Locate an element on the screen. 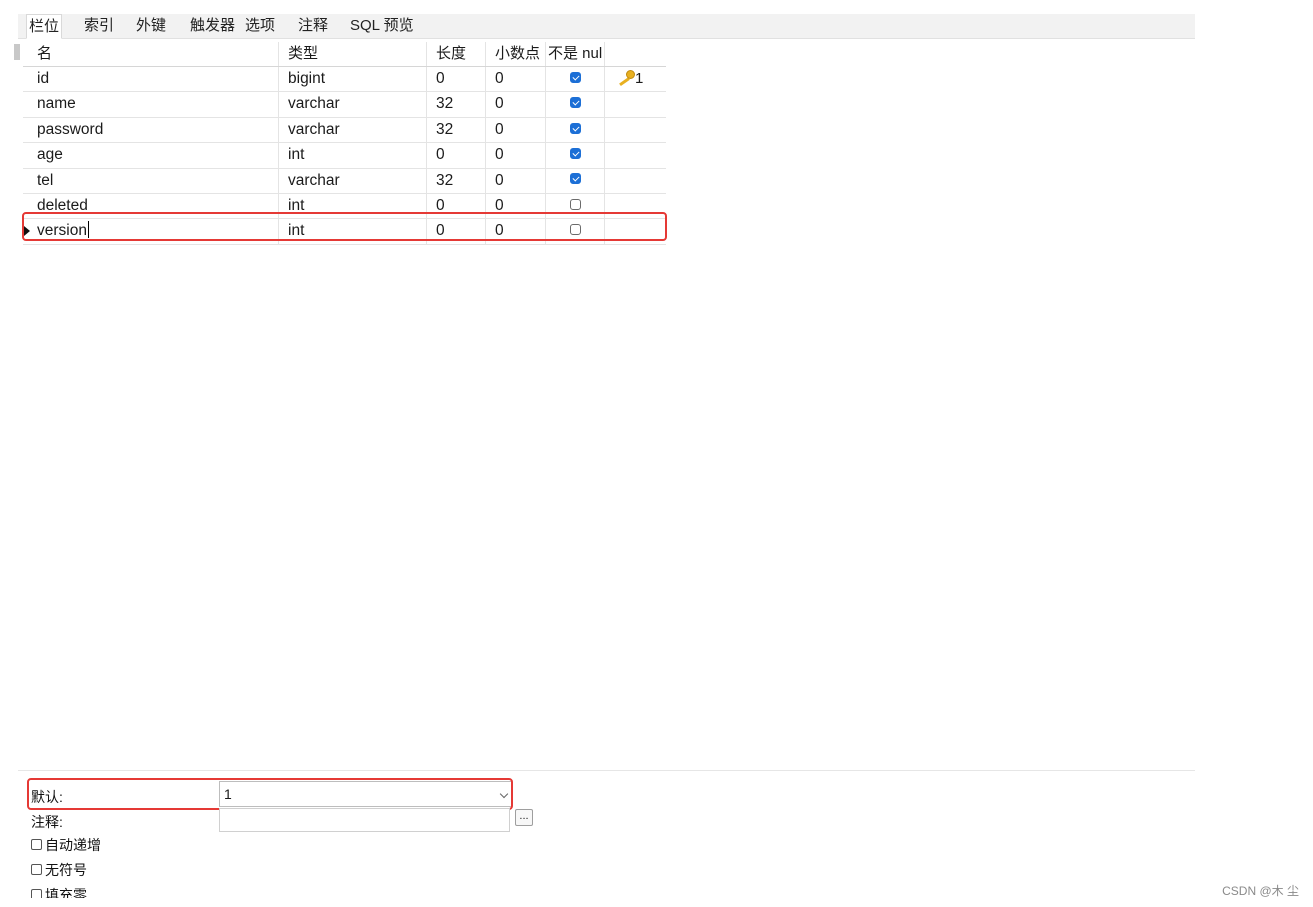 The image size is (1313, 907). unsigned-label: 无符号 is located at coordinates (66, 870).